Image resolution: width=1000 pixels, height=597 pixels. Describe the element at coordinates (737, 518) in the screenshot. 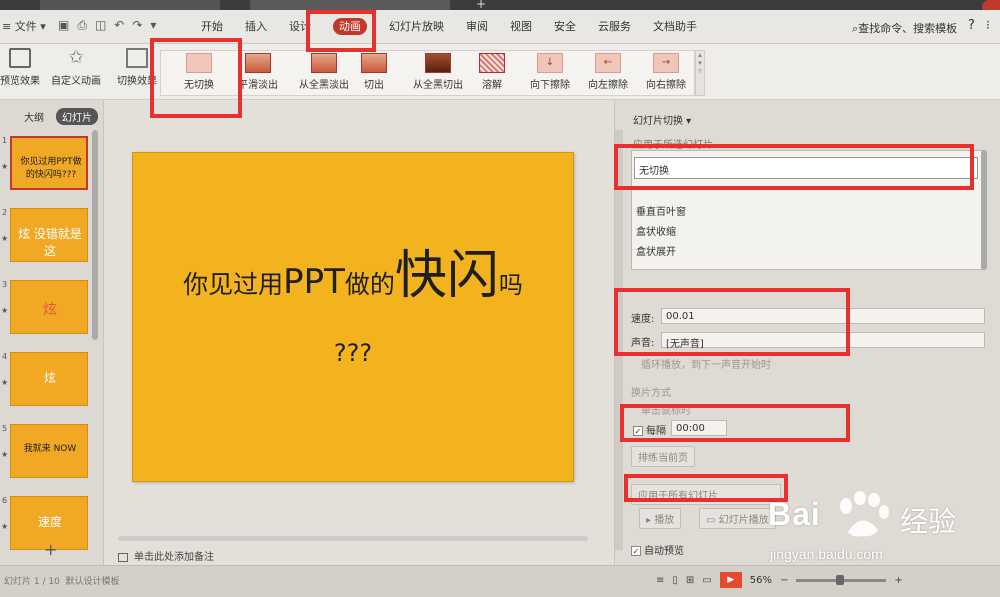

I see `slideshow-button: ▭ 幻灯片播放` at that location.